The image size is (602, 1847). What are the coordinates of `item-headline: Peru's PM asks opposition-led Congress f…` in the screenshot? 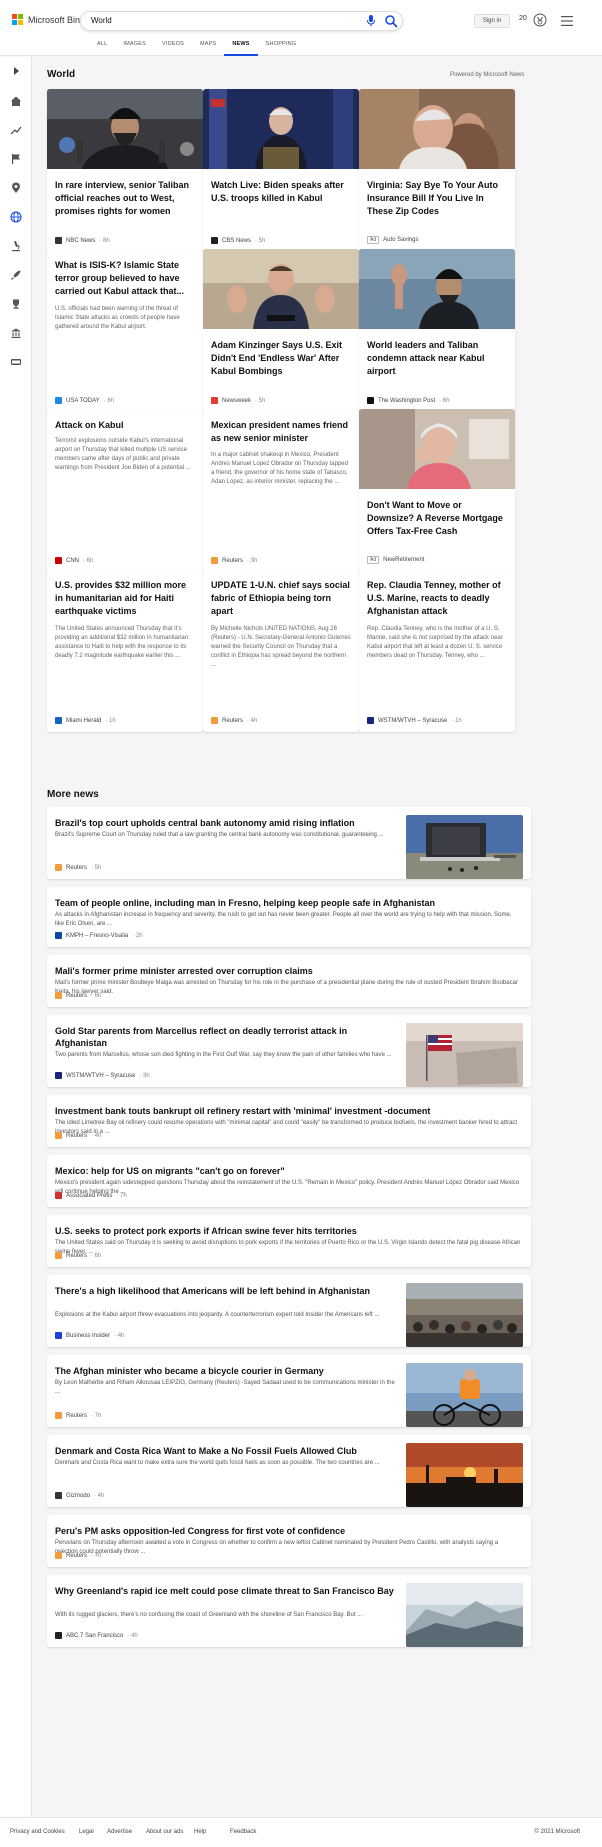 It's located at (288, 1531).